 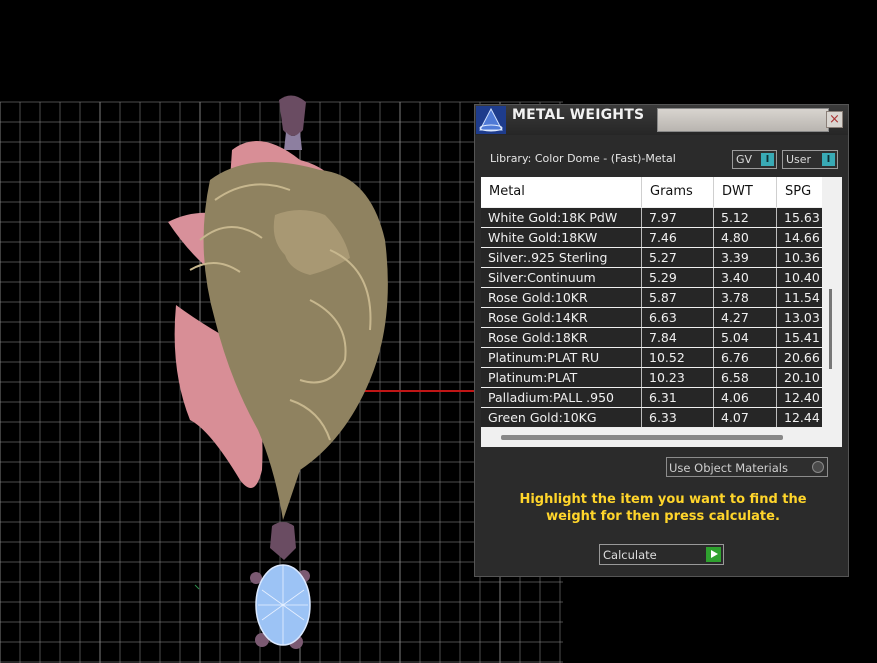 I want to click on spg-cell: 15.41, so click(x=802, y=337).